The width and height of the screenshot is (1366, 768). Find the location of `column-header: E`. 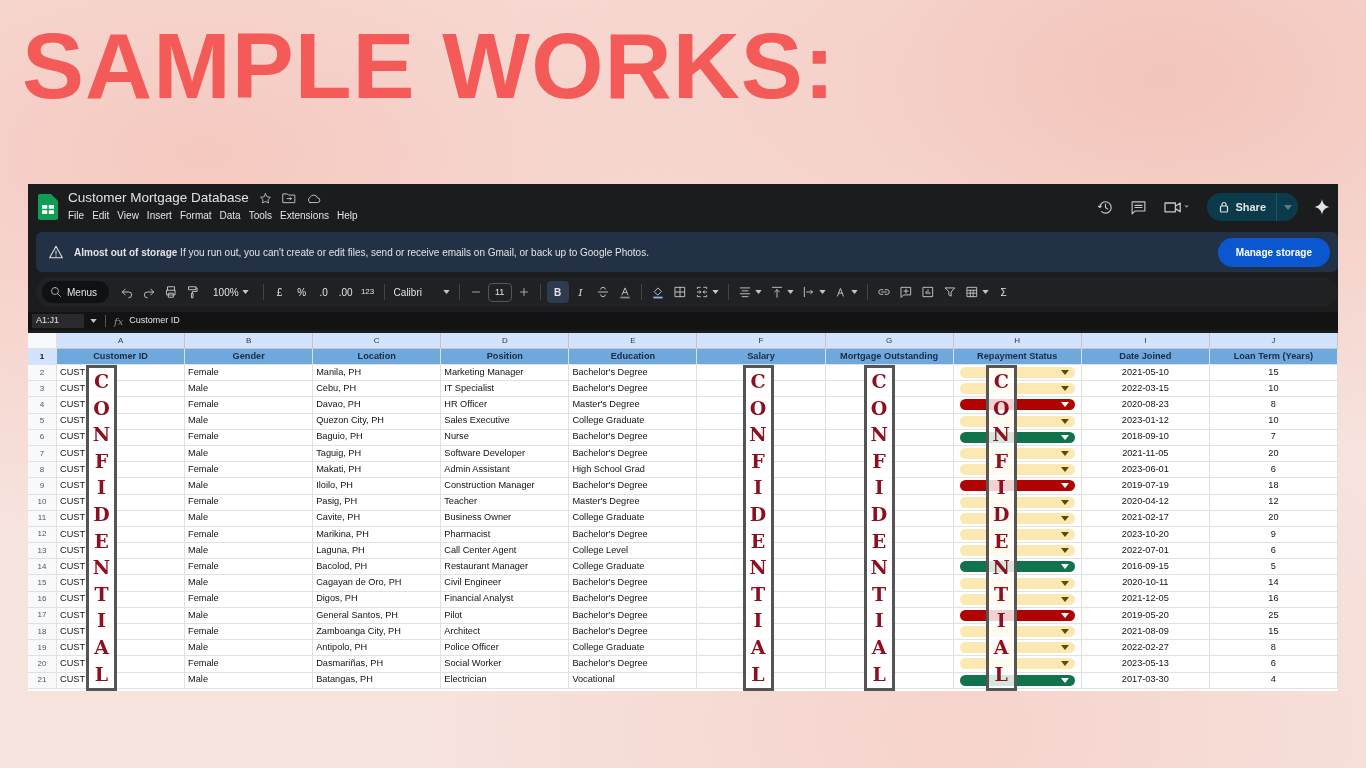

column-header: E is located at coordinates (633, 341).